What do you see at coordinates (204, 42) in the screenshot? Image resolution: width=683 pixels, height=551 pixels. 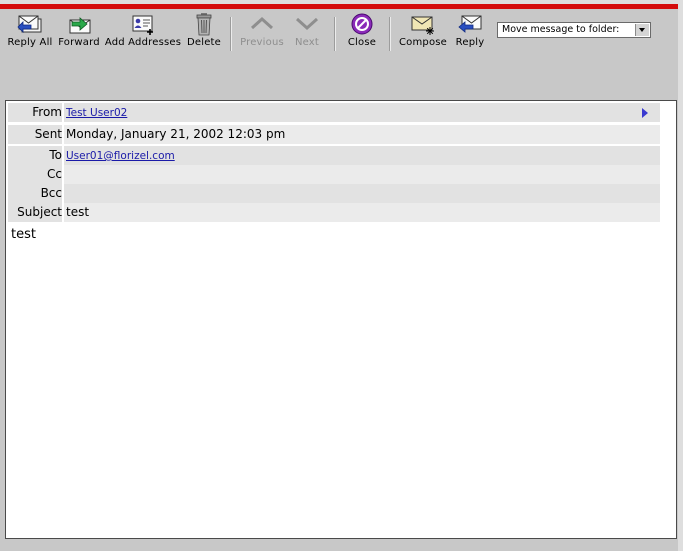 I see `delete-label: Delete` at bounding box center [204, 42].